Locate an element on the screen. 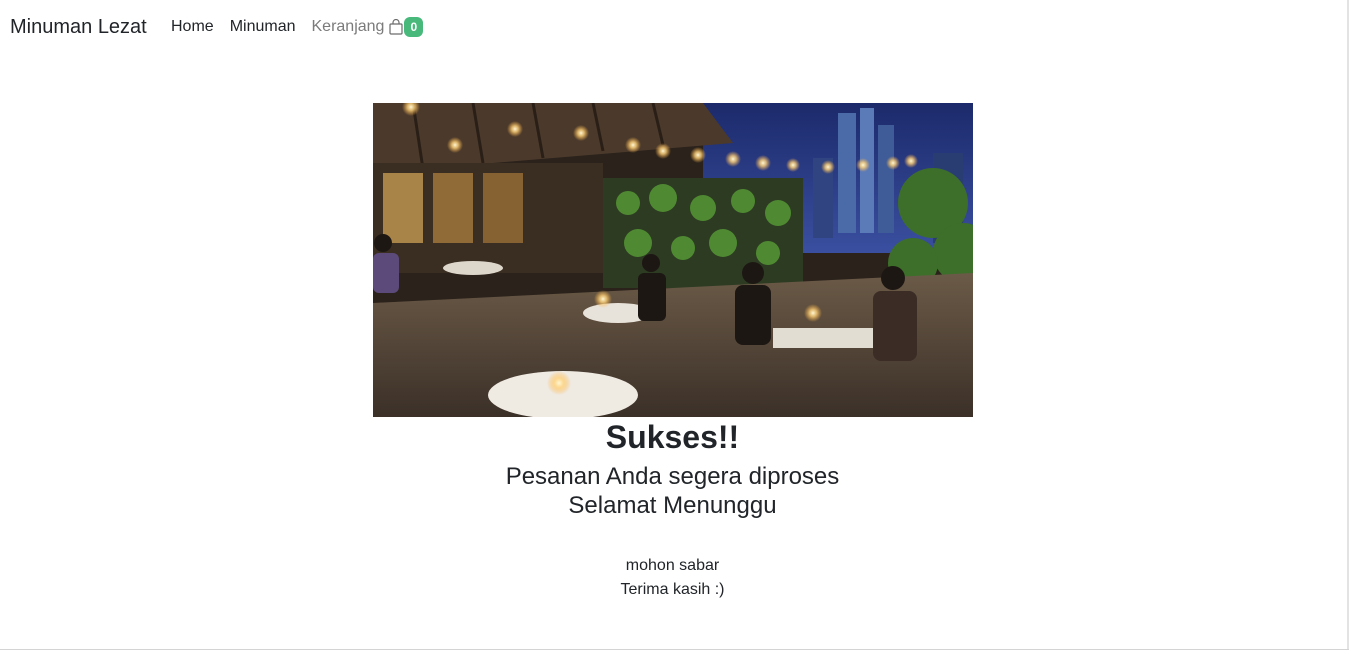 This screenshot has height=652, width=1349. shopping-bag-icon is located at coordinates (396, 26).